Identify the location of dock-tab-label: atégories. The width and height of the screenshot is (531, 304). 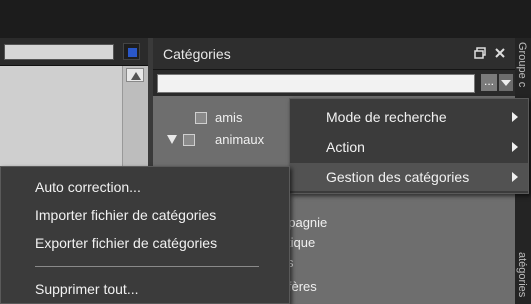
(522, 275).